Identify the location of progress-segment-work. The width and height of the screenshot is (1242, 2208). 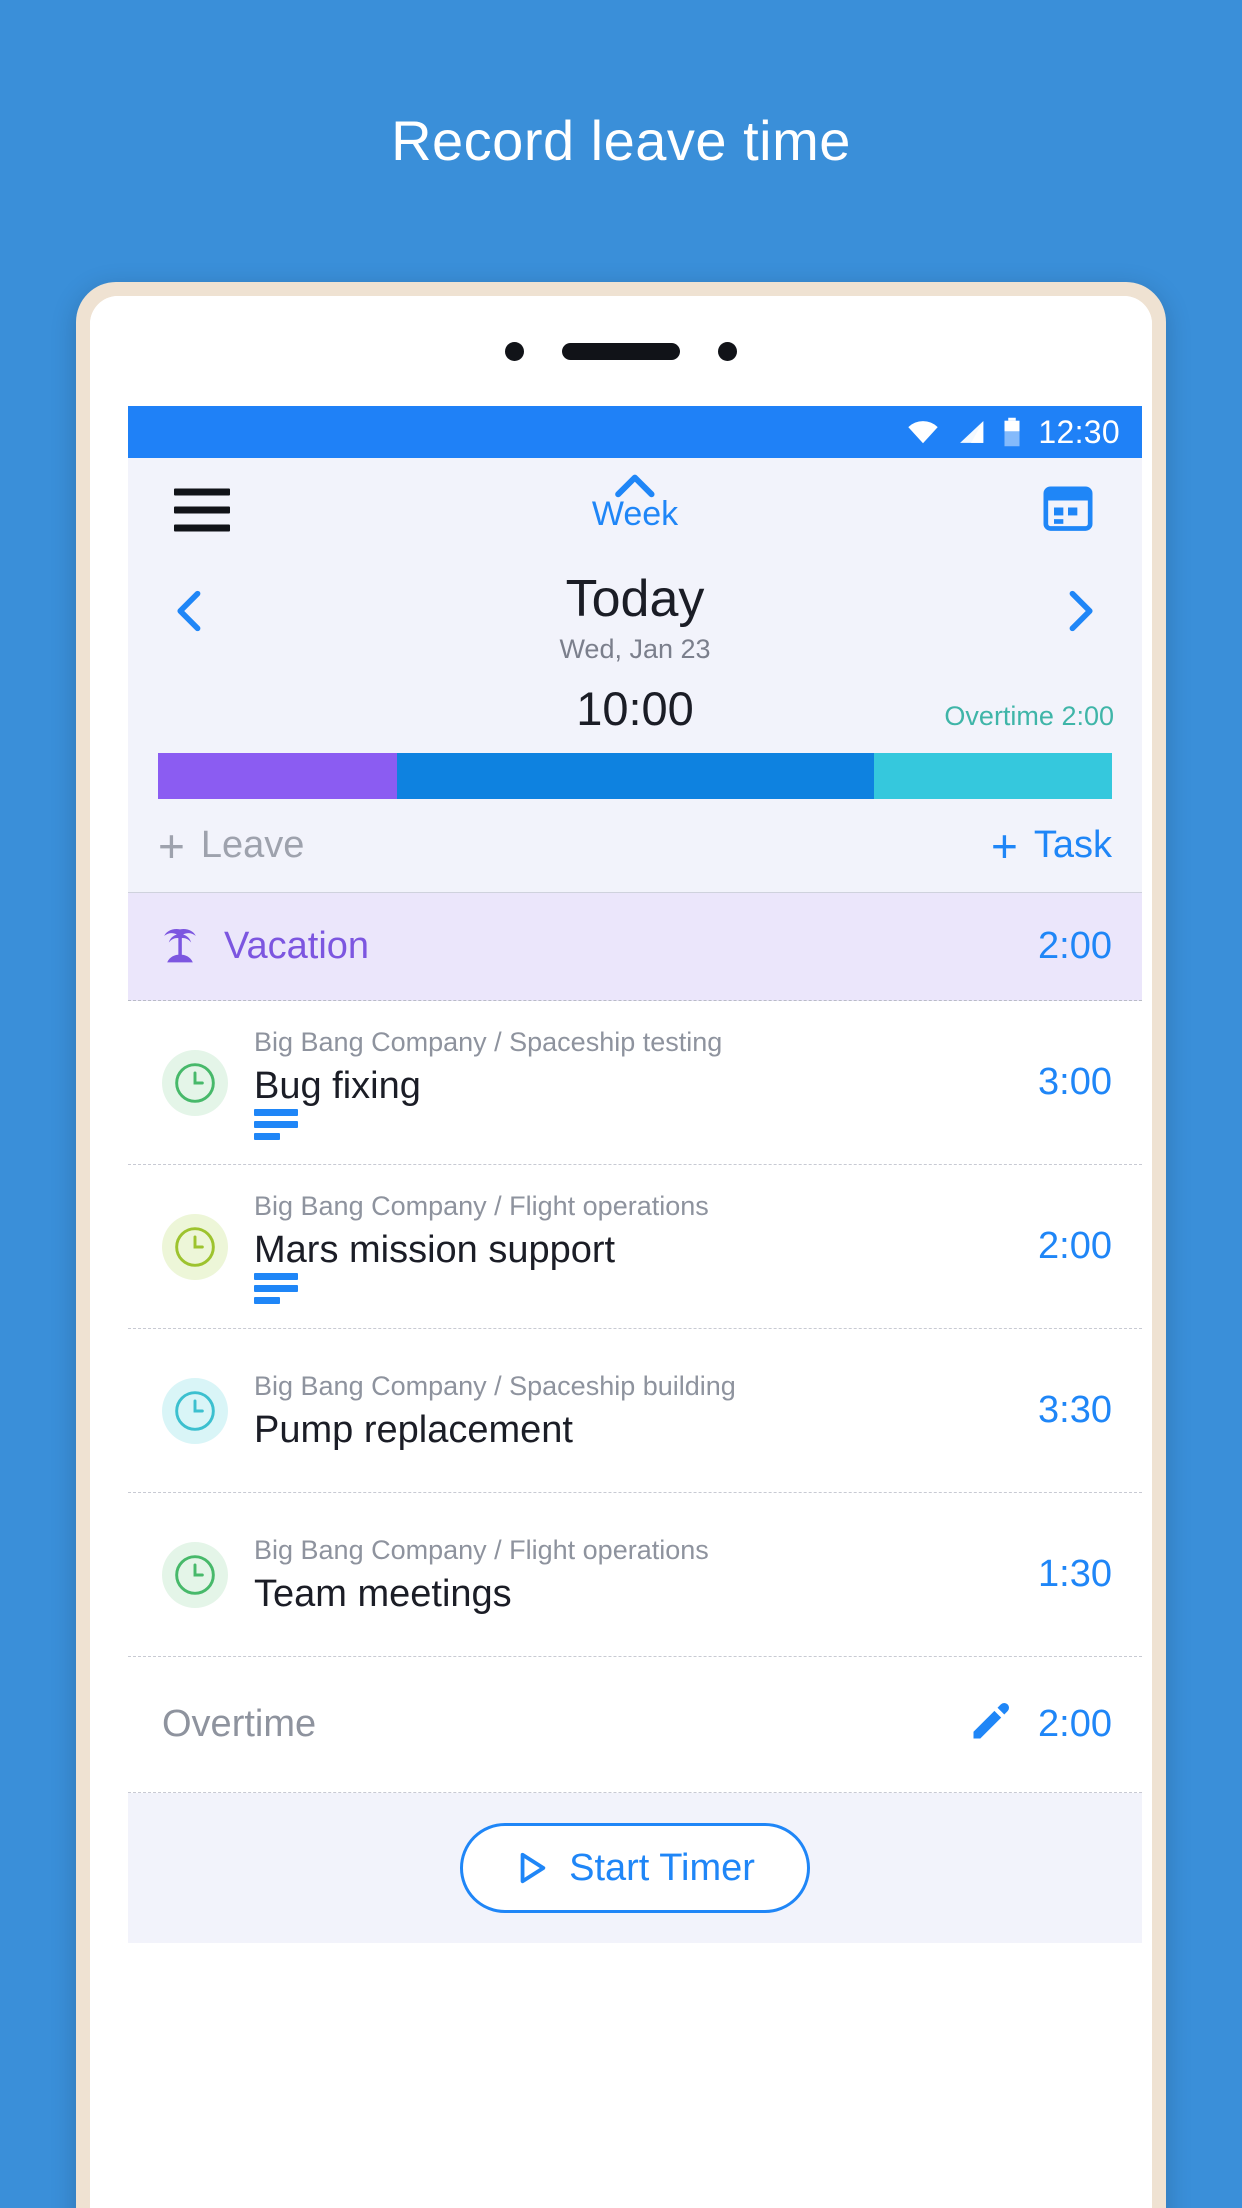
(635, 776).